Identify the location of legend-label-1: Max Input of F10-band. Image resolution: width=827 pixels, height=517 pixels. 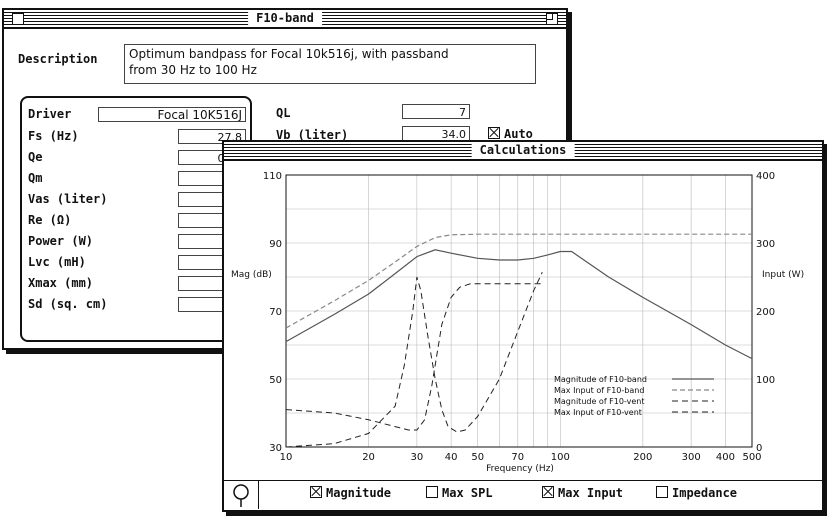
(599, 390).